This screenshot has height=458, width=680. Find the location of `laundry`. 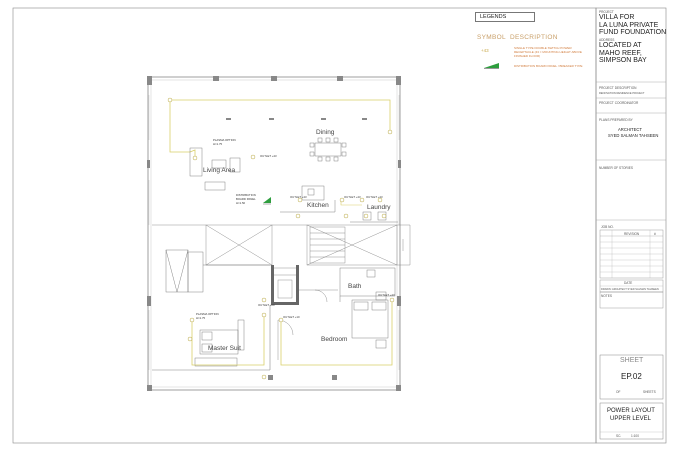

laundry is located at coordinates (374, 217).